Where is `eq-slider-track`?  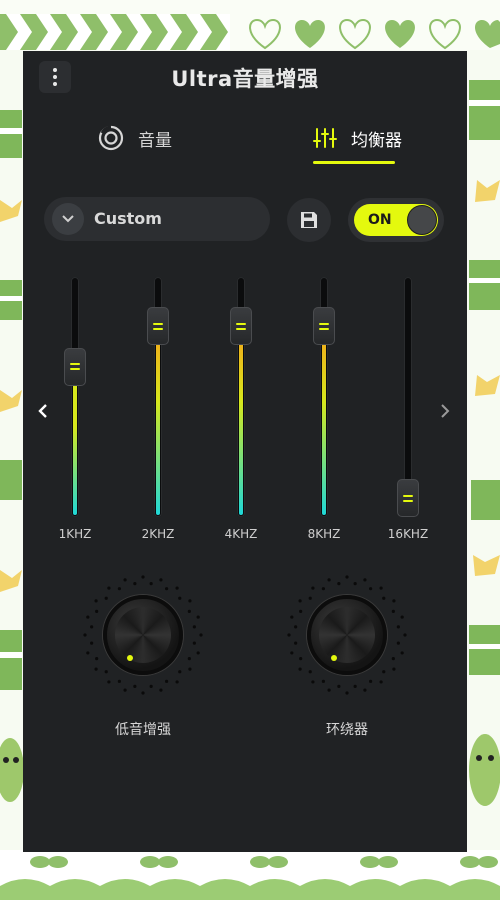
eq-slider-track is located at coordinates (75, 397).